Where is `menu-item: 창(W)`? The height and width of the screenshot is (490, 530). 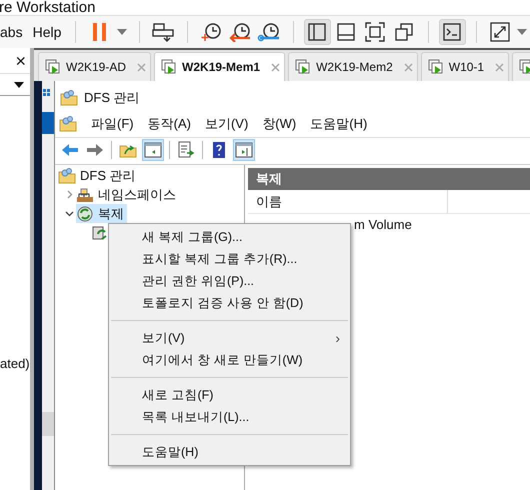
menu-item: 창(W) is located at coordinates (279, 124).